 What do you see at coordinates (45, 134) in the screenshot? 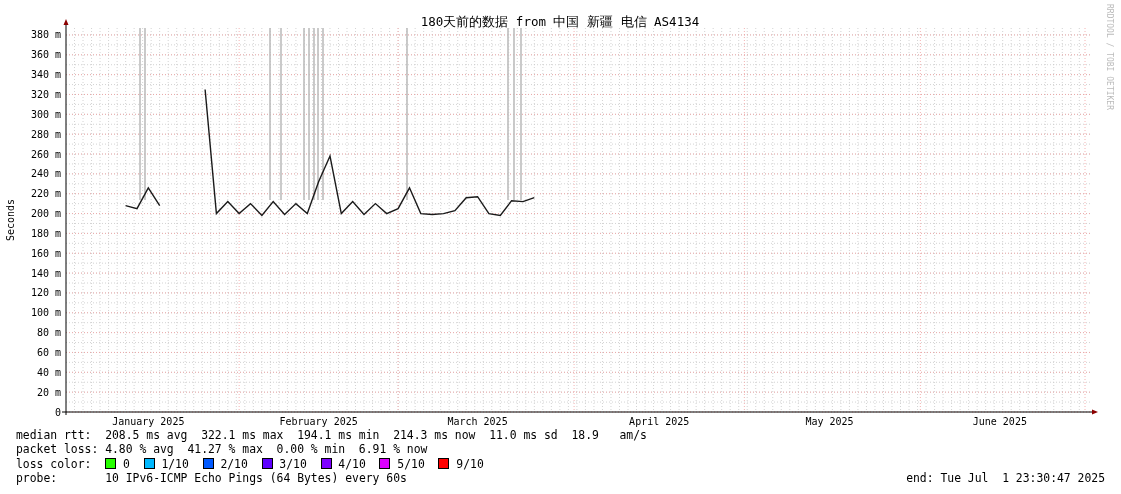
I see `tick-label: 280 m` at bounding box center [45, 134].